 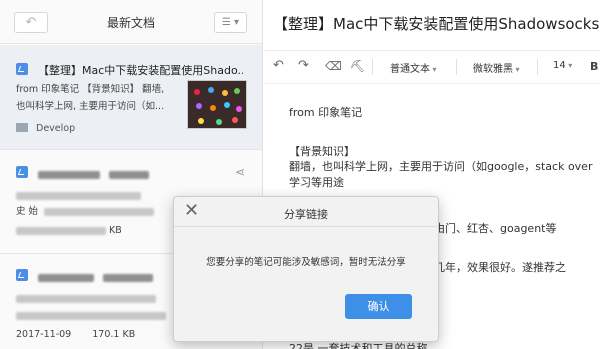 What do you see at coordinates (90, 89) in the screenshot?
I see `note-snippet-line: from 印象笔记 【背景知识】 翻墙,` at bounding box center [90, 89].